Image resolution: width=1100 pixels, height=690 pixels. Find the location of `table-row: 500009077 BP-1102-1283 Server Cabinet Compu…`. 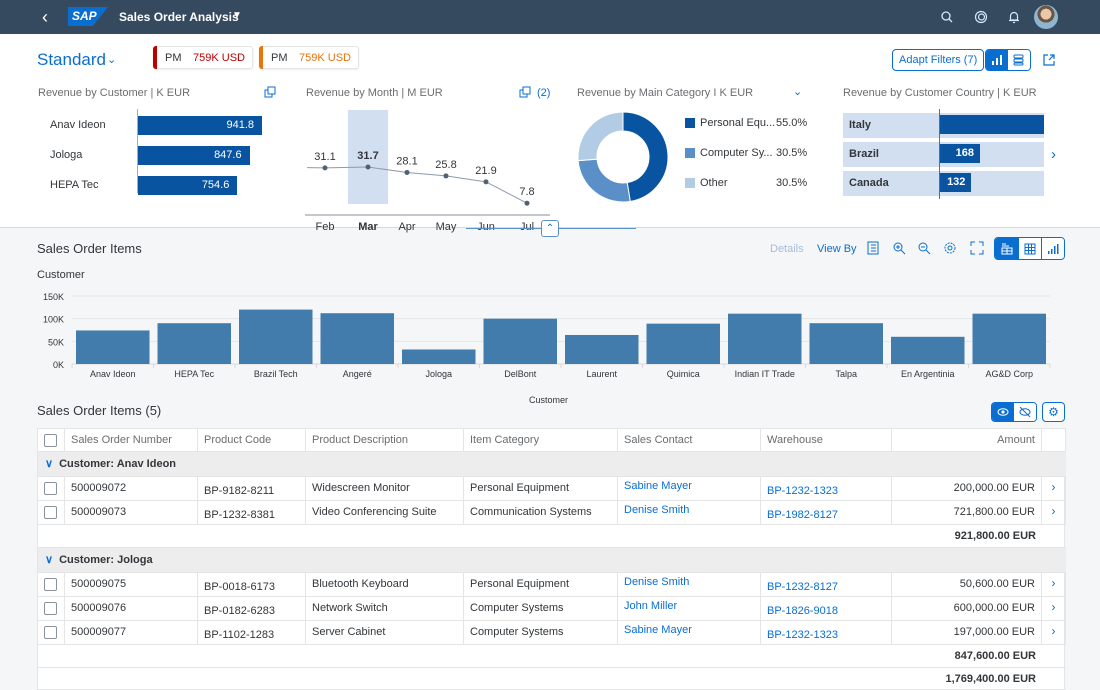

table-row: 500009077 BP-1102-1283 Server Cabinet Compu… is located at coordinates (552, 633).